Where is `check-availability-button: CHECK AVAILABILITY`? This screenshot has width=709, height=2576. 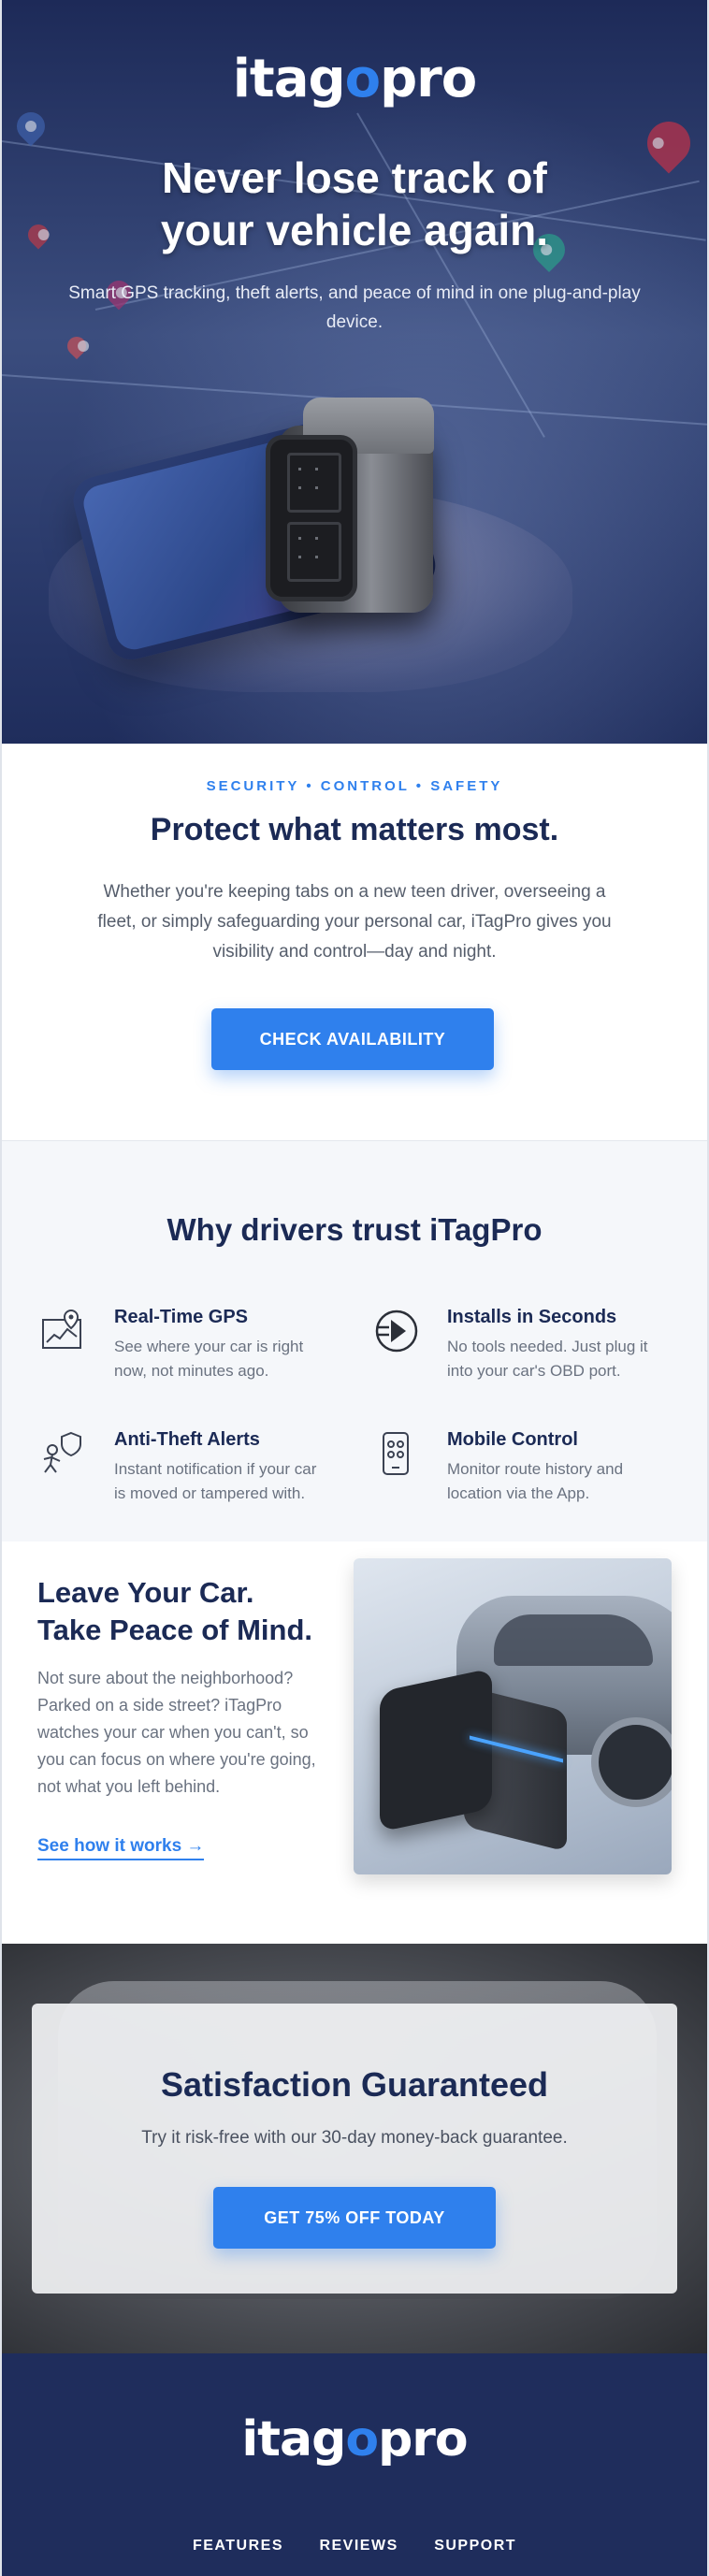
check-availability-button: CHECK AVAILABILITY is located at coordinates (352, 1039).